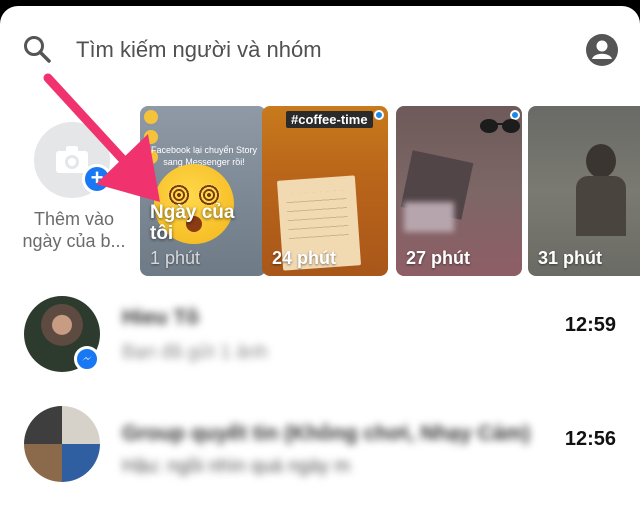 The image size is (640, 507). I want to click on search-icon, so click(37, 49).